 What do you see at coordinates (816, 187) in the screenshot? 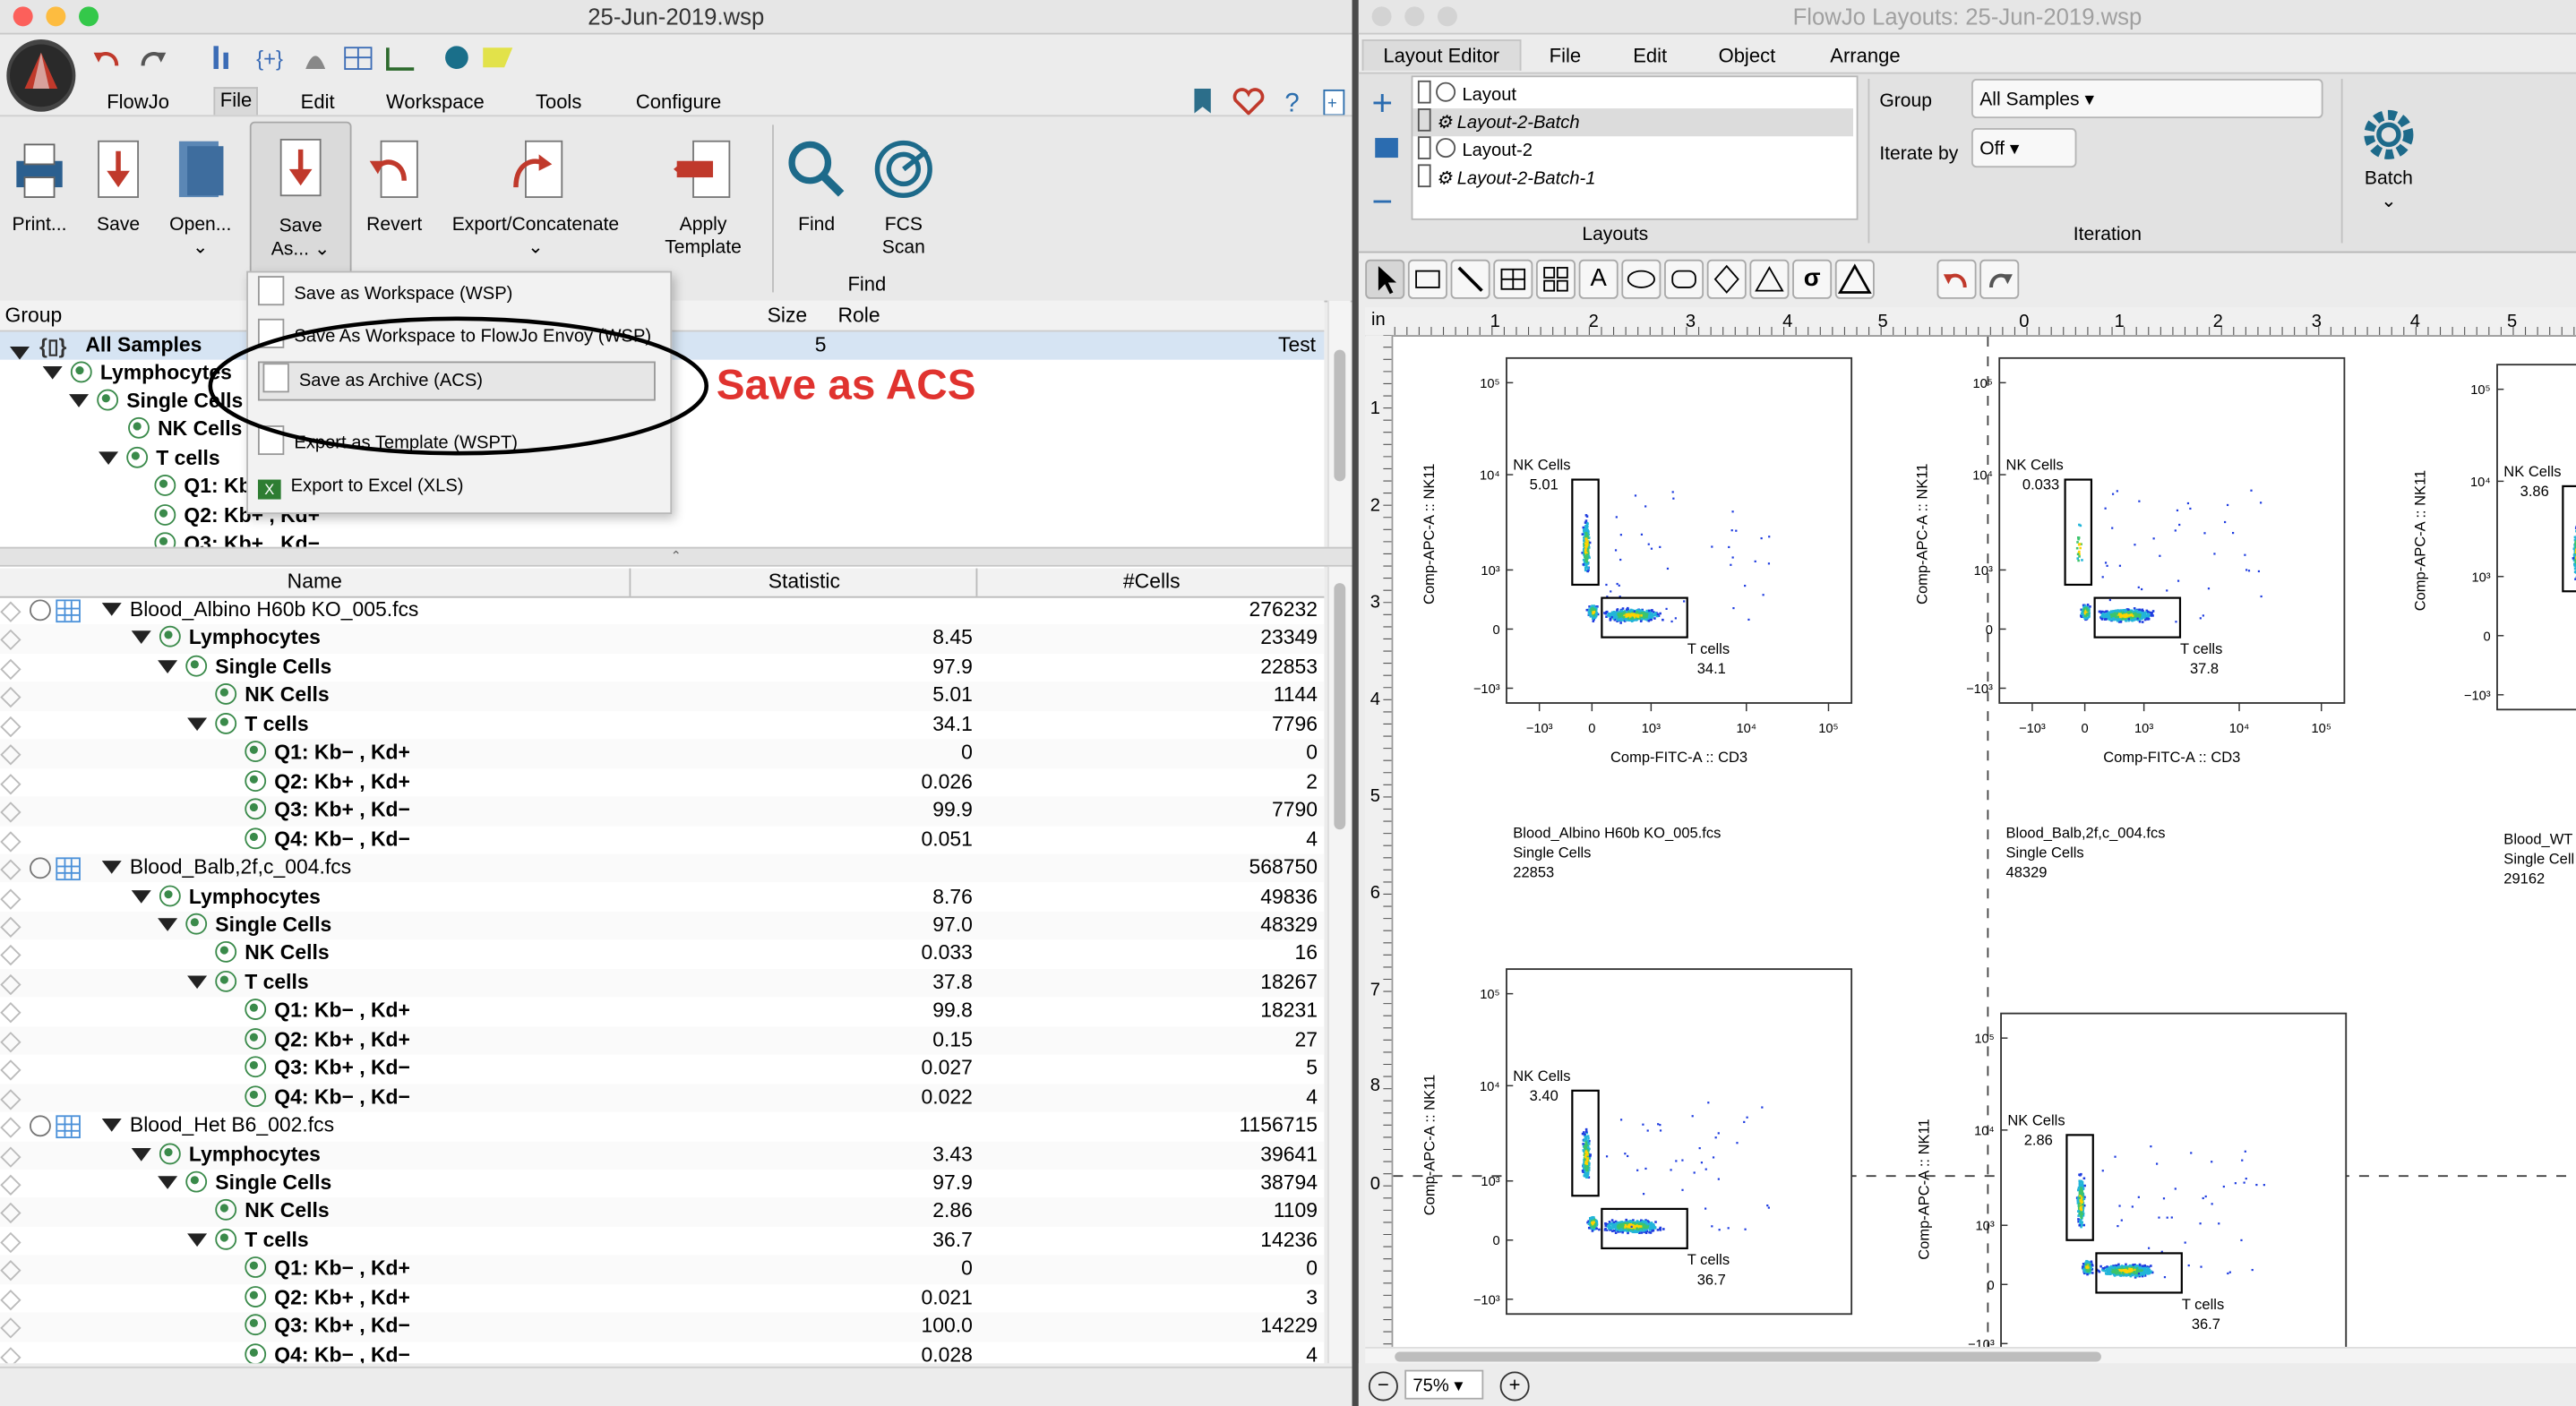
I see `find-button: Find` at bounding box center [816, 187].